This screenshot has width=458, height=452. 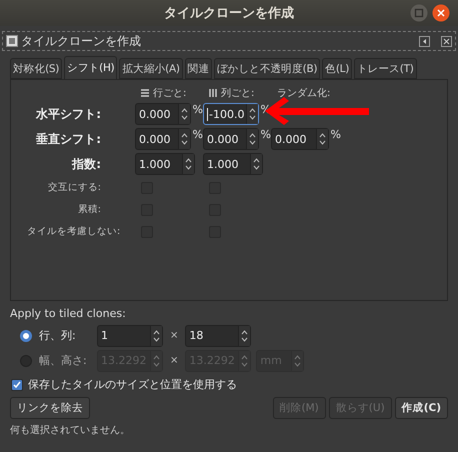 I want to click on section-label: Apply to tiled clones:, so click(x=68, y=313).